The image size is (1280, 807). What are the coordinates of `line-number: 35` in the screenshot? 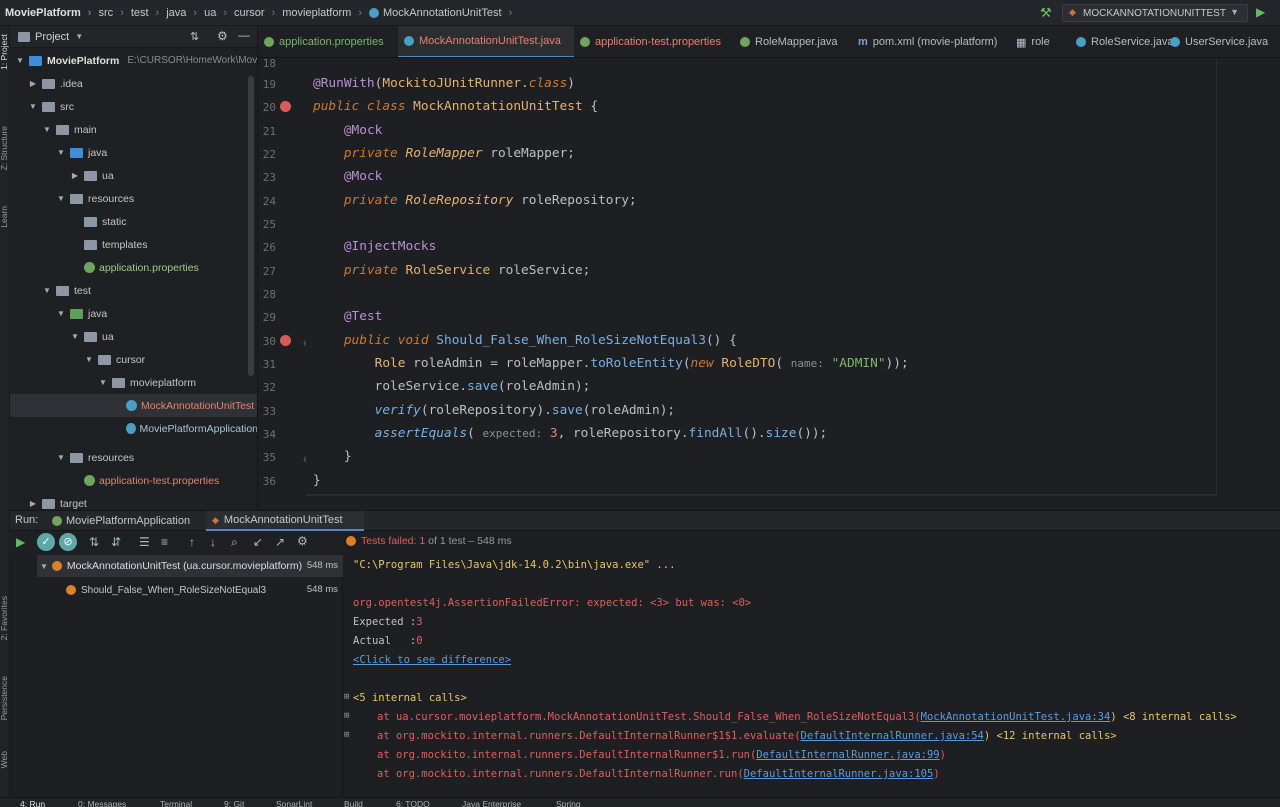 It's located at (269, 457).